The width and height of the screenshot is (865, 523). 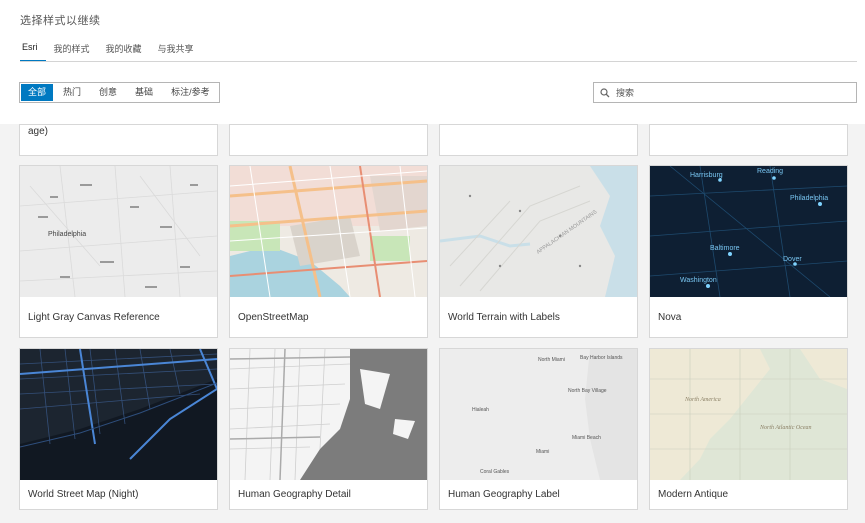 What do you see at coordinates (605, 92) in the screenshot?
I see `search-icon` at bounding box center [605, 92].